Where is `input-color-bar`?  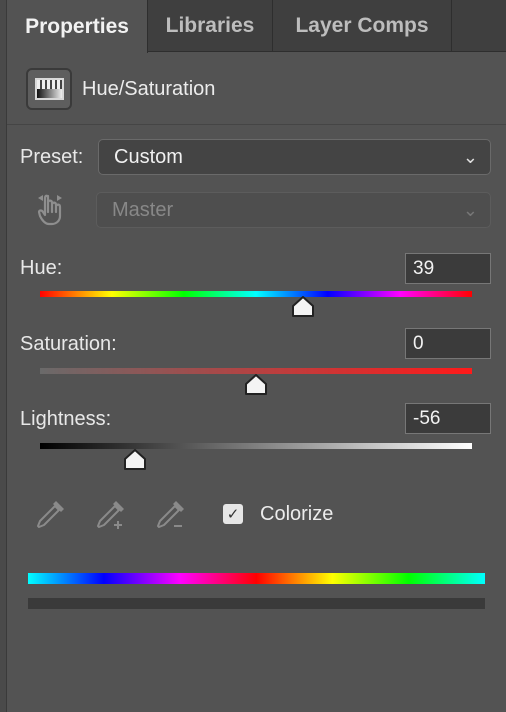
input-color-bar is located at coordinates (256, 578).